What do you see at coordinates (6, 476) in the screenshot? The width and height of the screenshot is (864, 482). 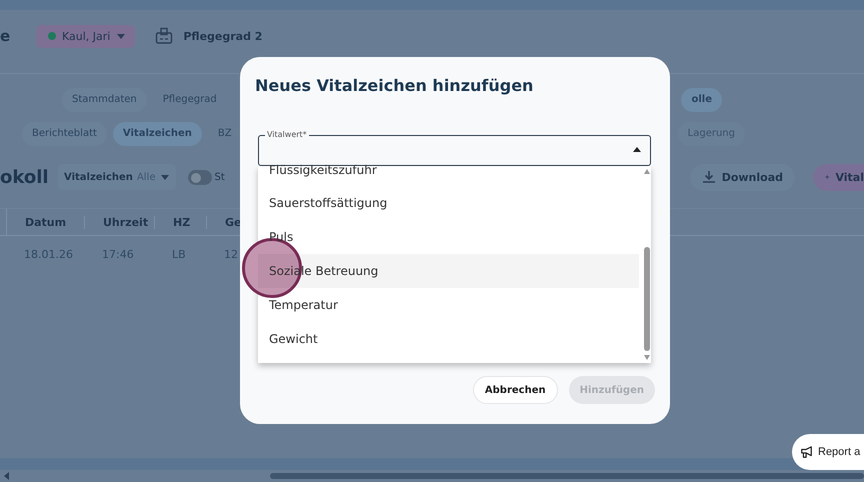 I see `scroll-left-icon` at bounding box center [6, 476].